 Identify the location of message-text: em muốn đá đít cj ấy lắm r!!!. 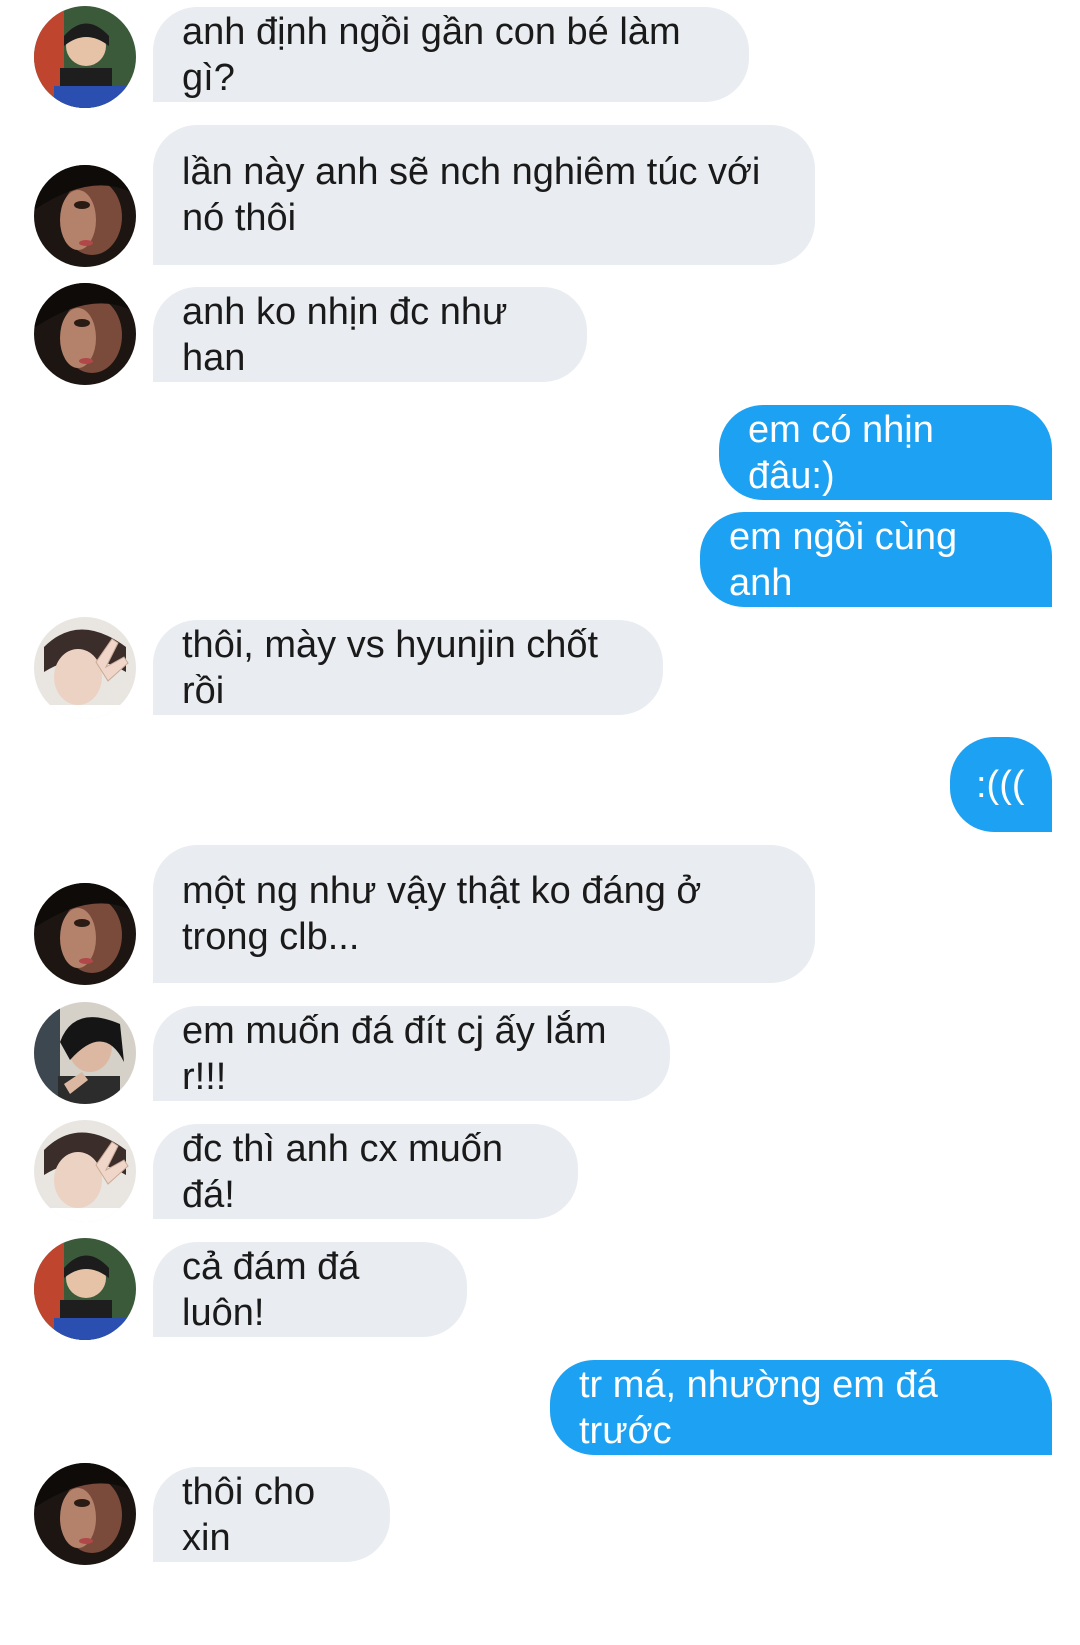
(394, 1053).